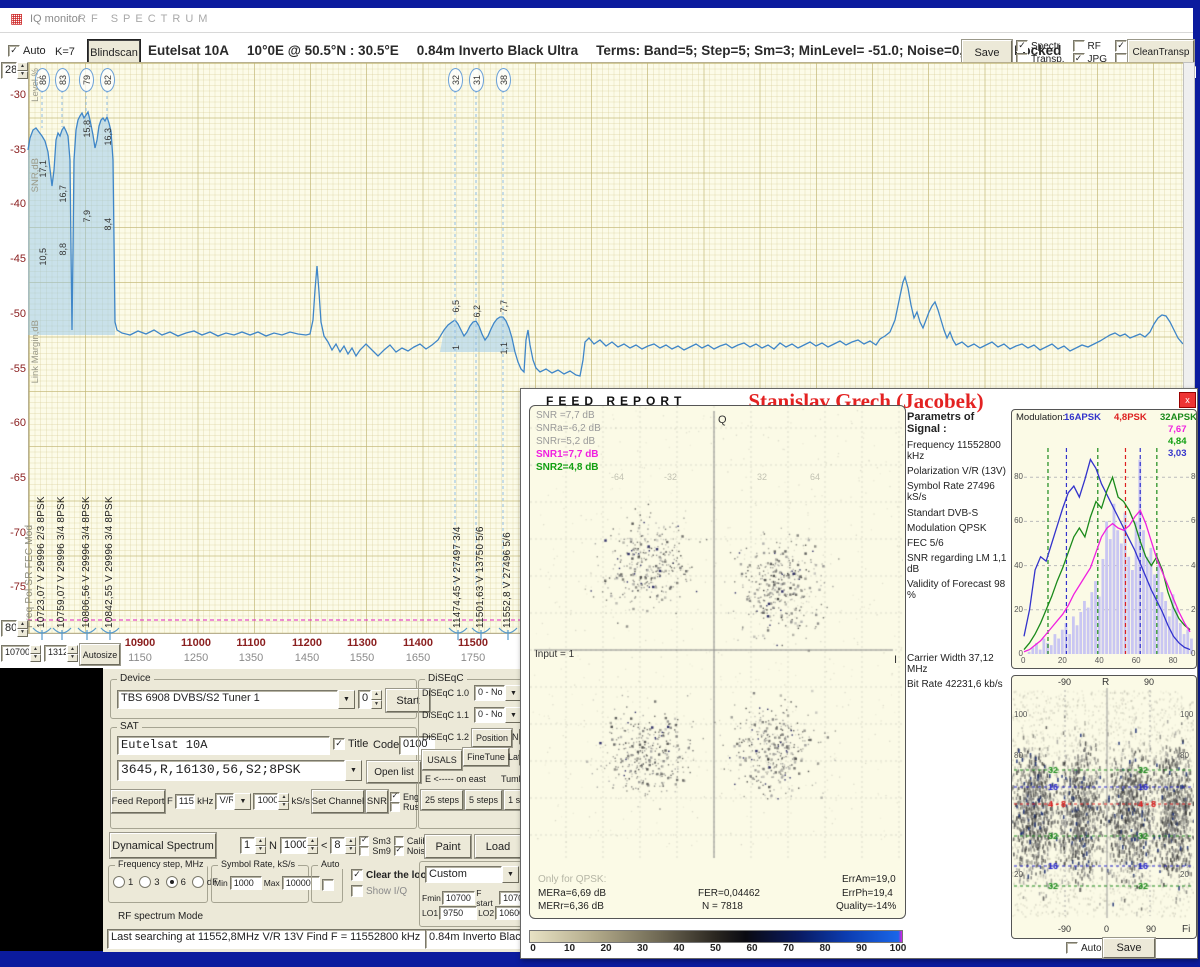  What do you see at coordinates (21, 653) in the screenshot?
I see `freq-start-spinner: 10700 ▲ ▼` at bounding box center [21, 653].